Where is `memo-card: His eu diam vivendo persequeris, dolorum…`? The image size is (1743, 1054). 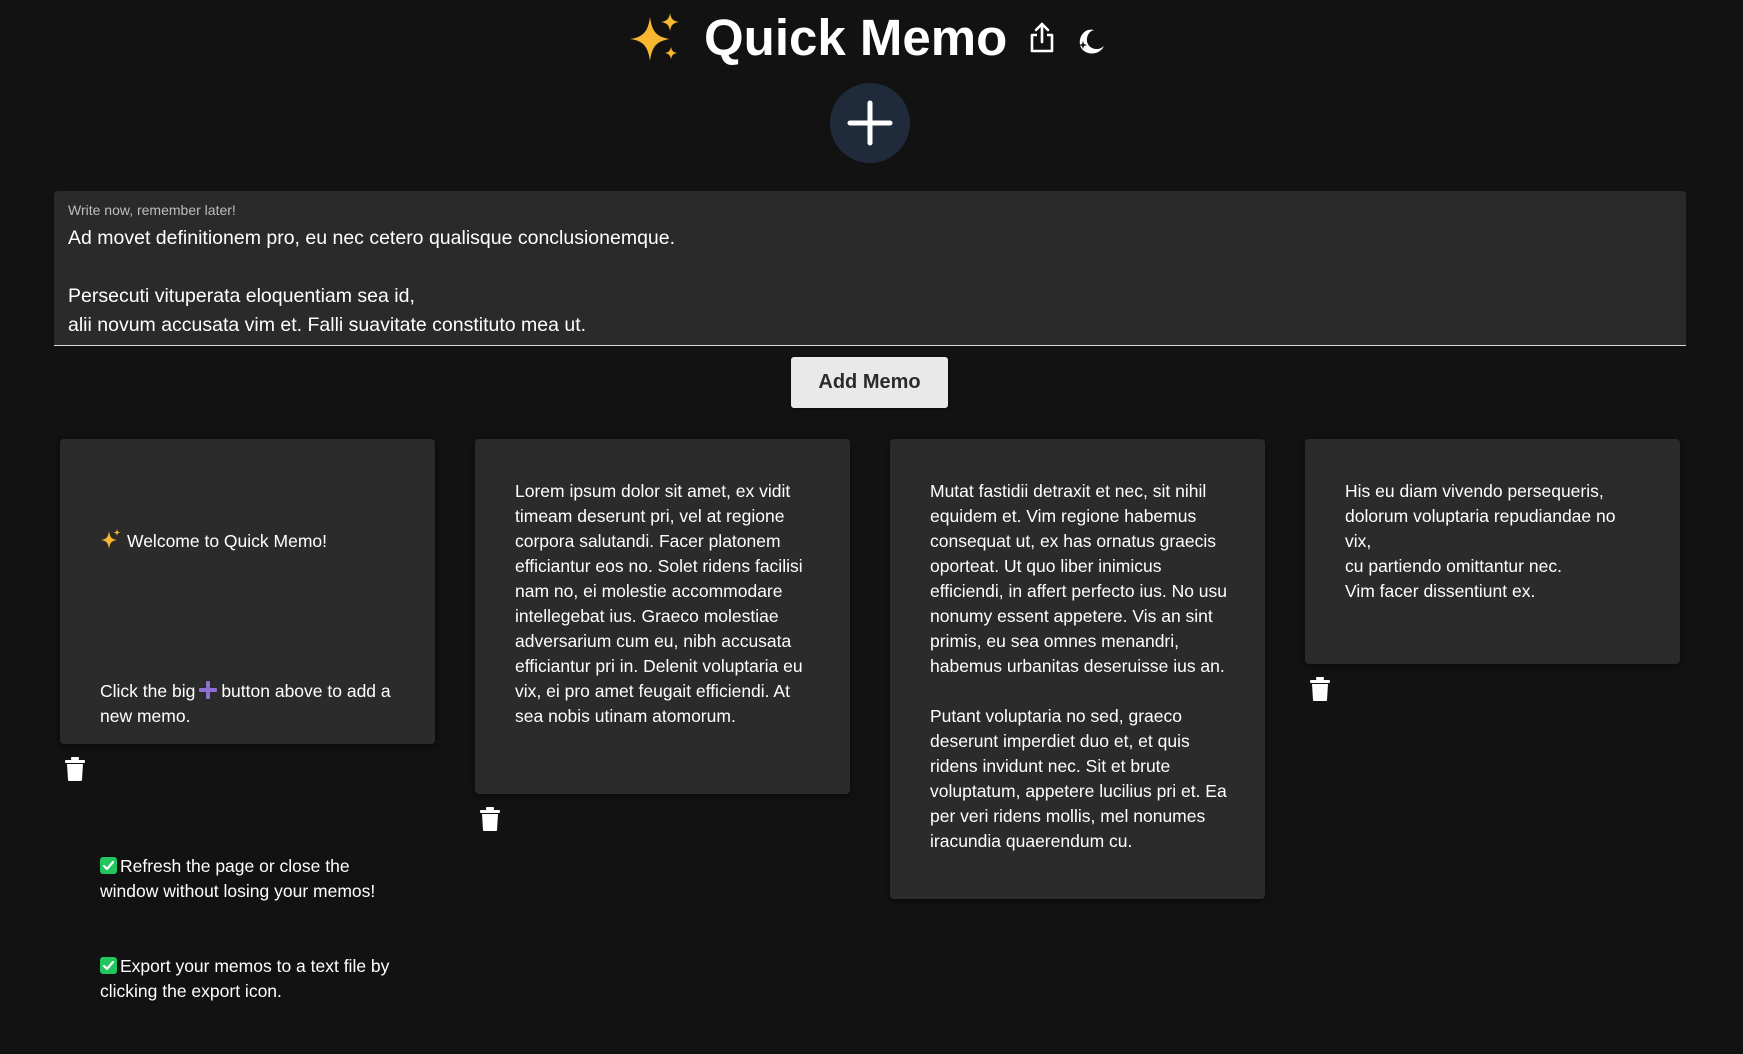
memo-card: His eu diam vivendo persequeris, dolorum… is located at coordinates (1492, 551).